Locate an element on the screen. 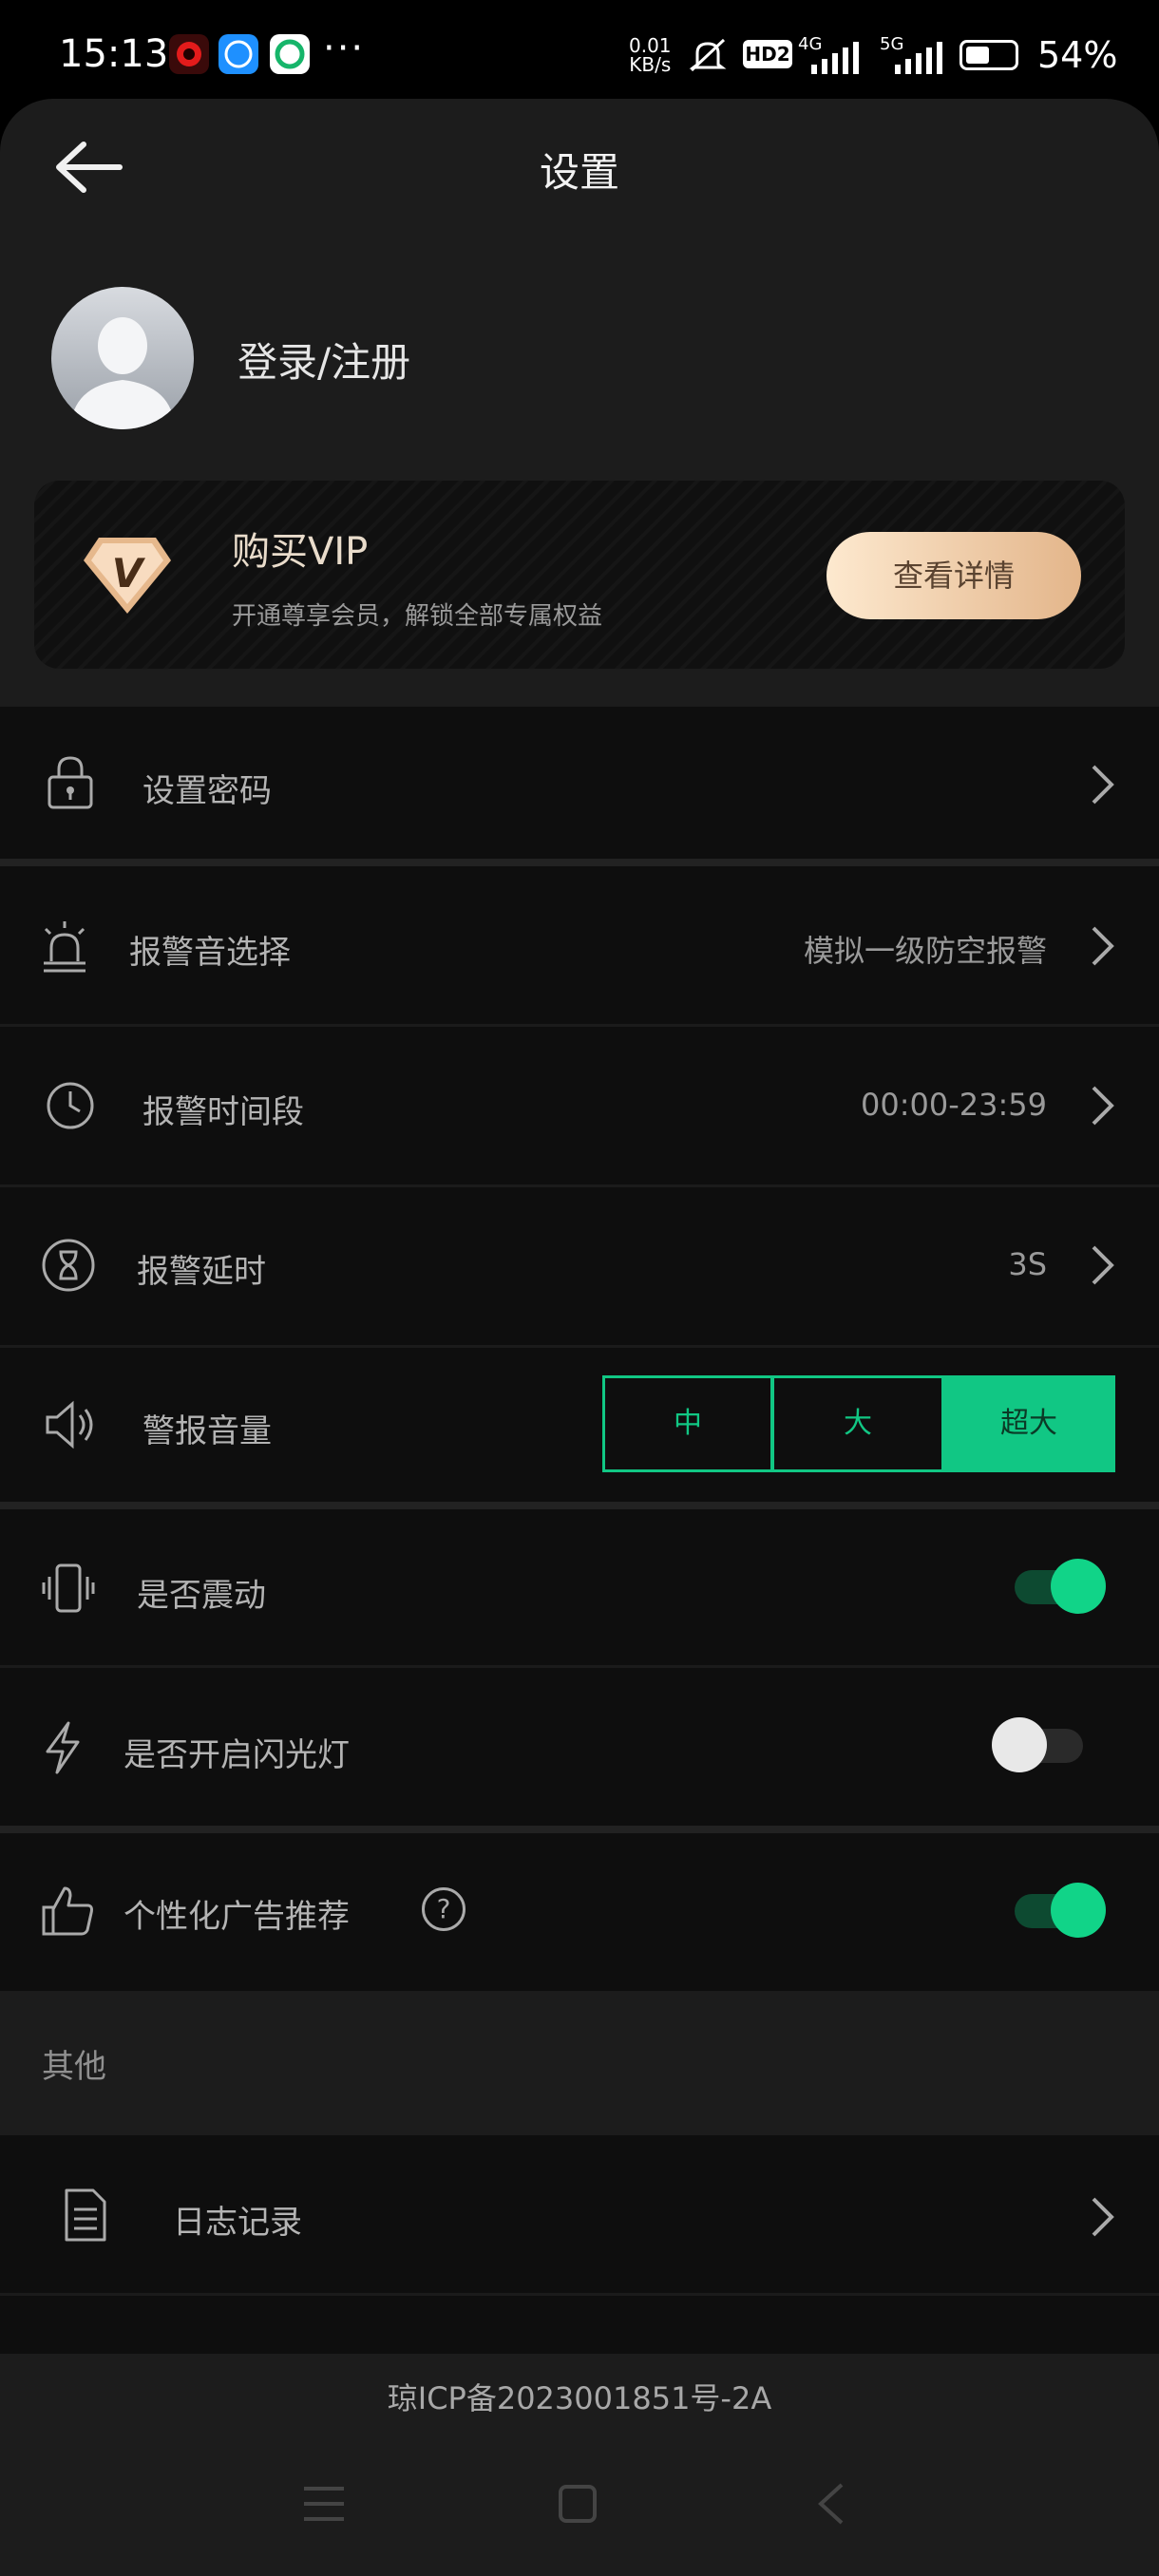  lock-icon is located at coordinates (70, 782).